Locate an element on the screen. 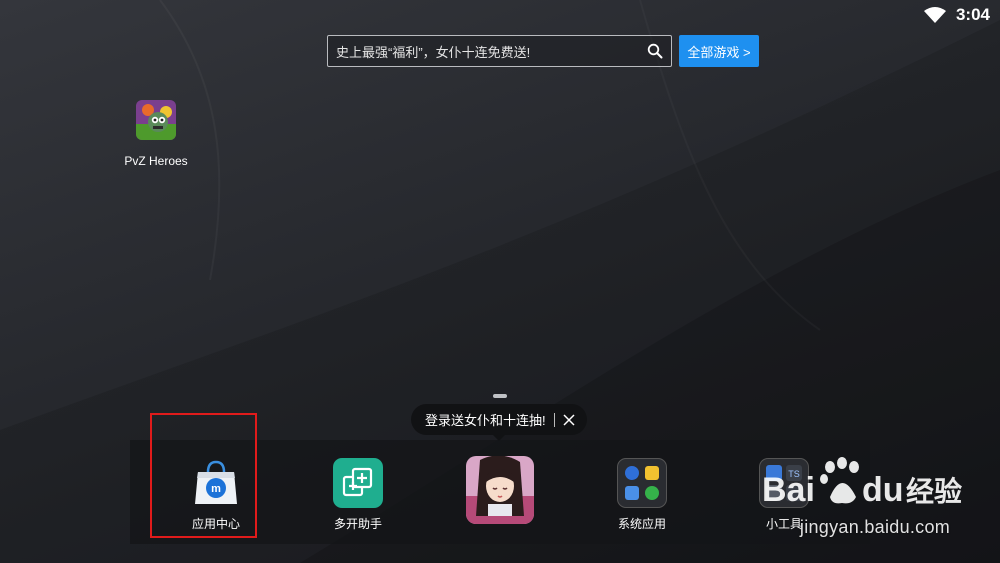  svg-text: Bai is located at coordinates (788, 490).